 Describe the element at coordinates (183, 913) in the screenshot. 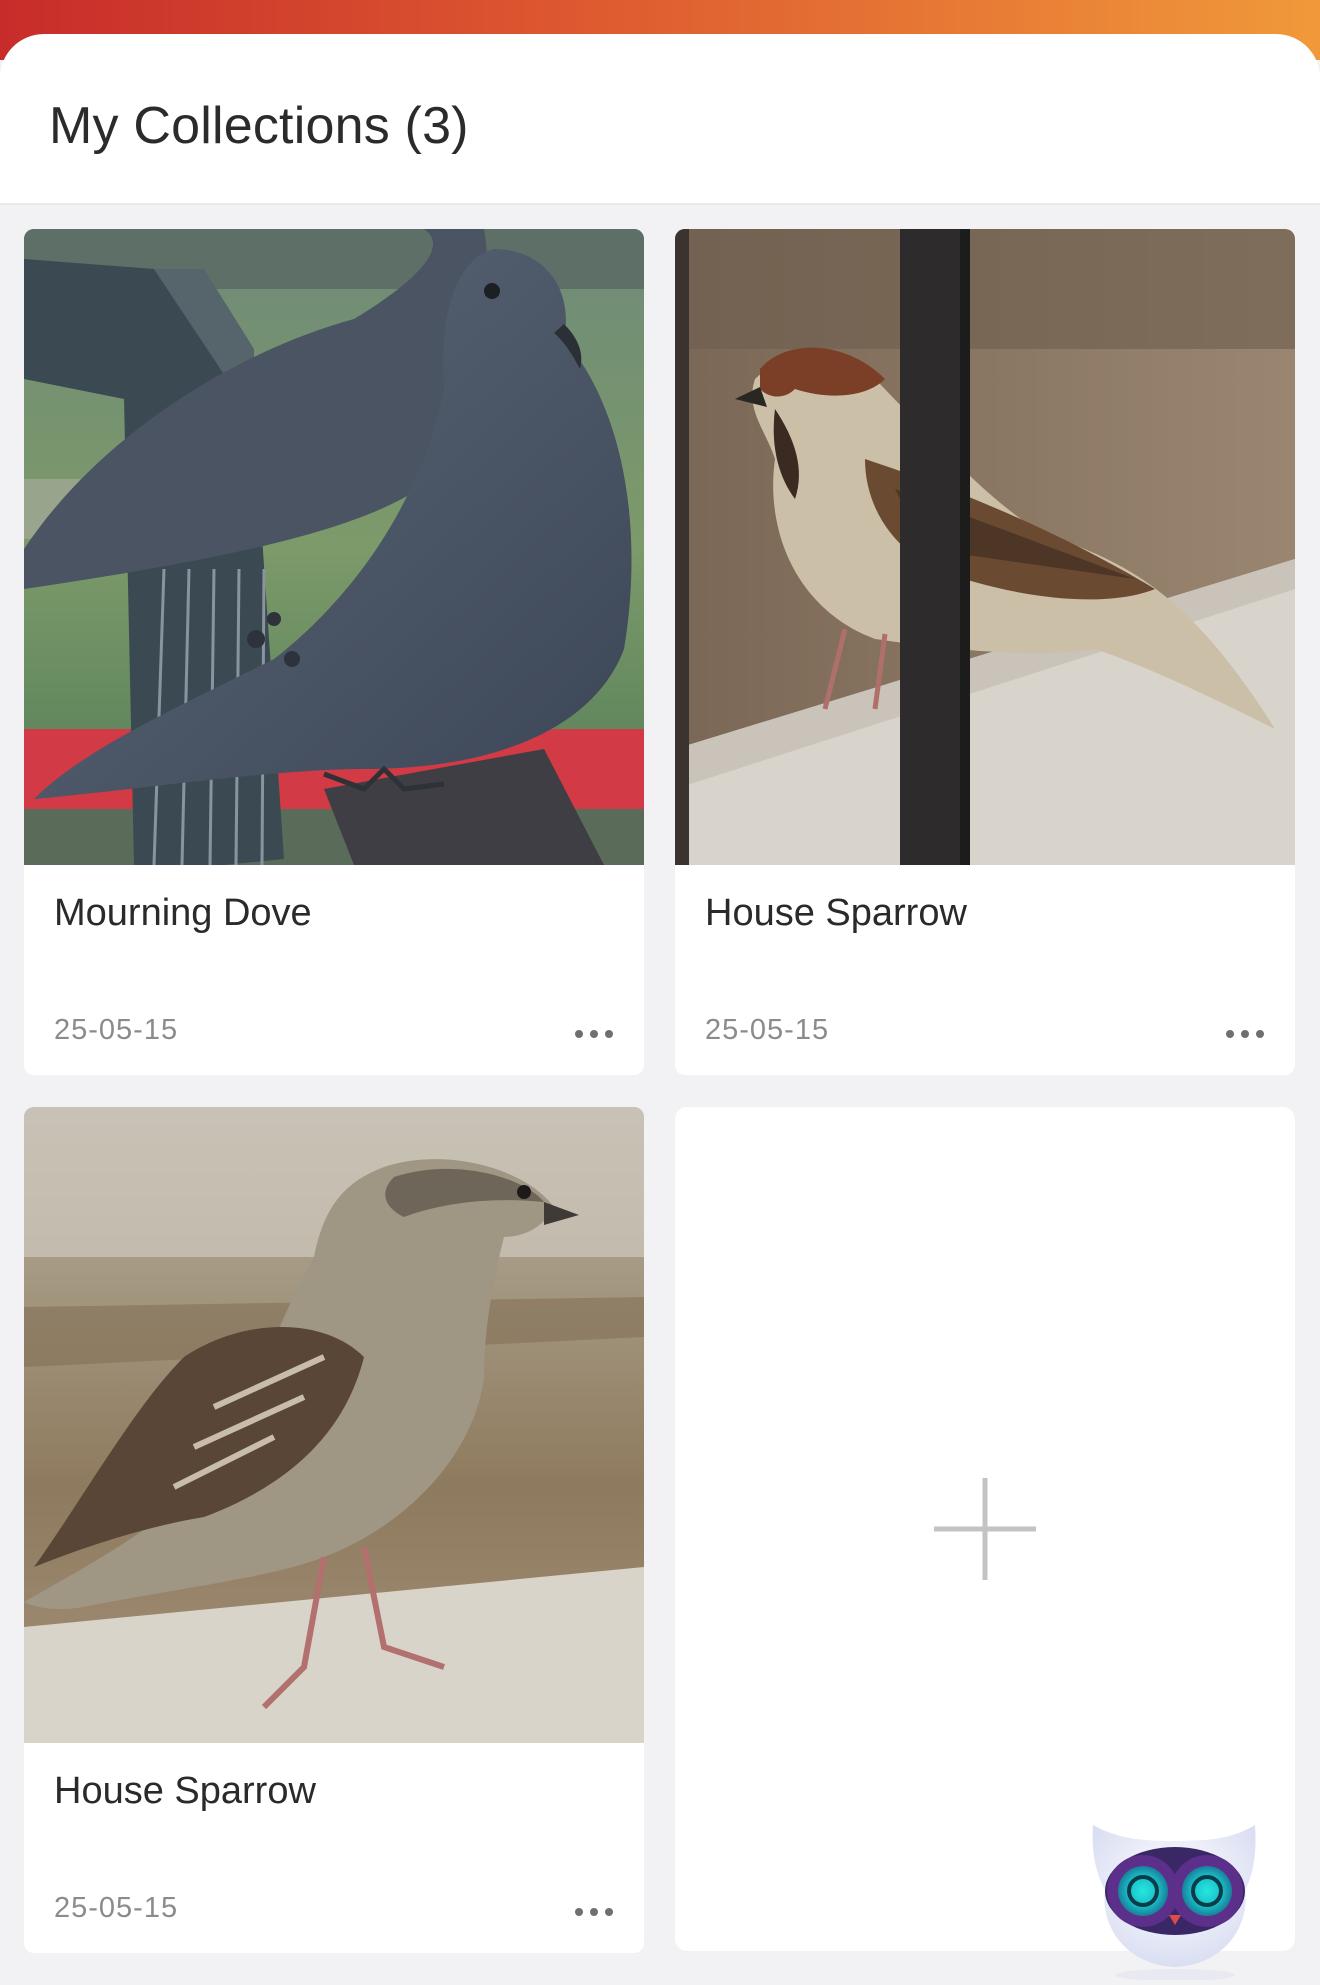

I see `collection-name: Mourning Dove` at that location.